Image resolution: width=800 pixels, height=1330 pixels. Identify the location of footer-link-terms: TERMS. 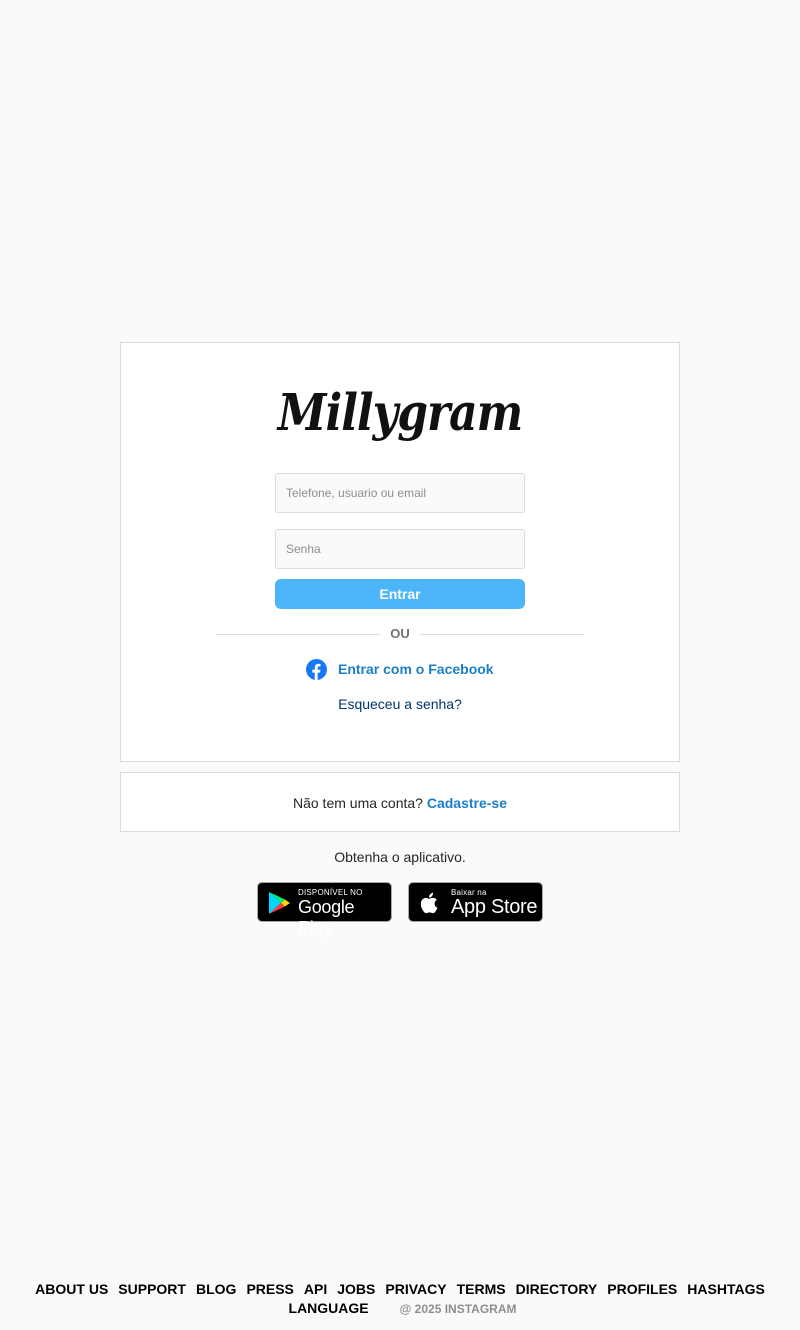
(481, 1289).